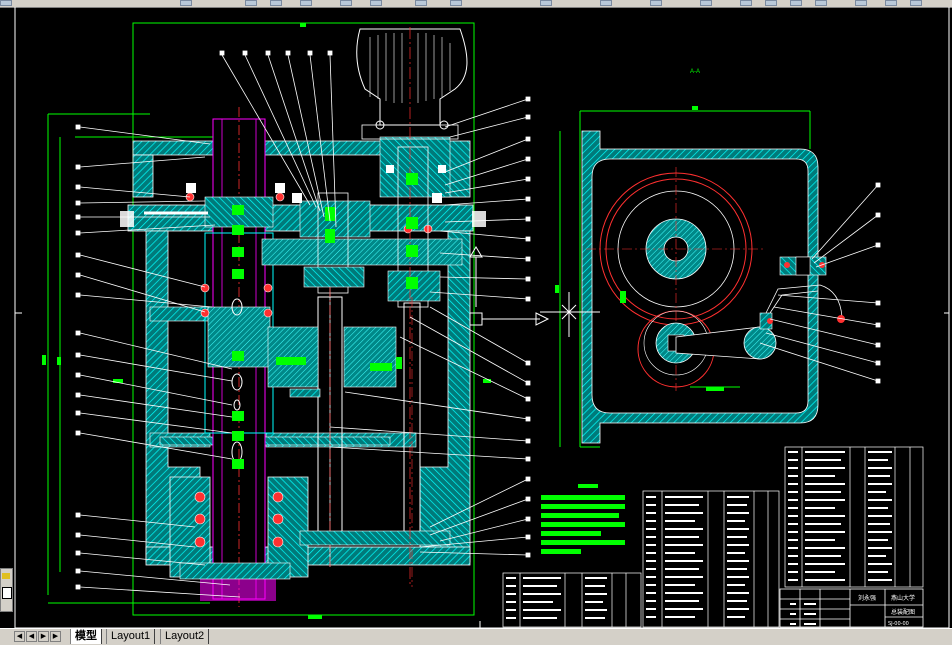 Image resolution: width=952 pixels, height=645 pixels. I want to click on layout-tab-bar: ◀ ◀ ▶ ▶ 模型 Layout1 Layout2, so click(476, 636).